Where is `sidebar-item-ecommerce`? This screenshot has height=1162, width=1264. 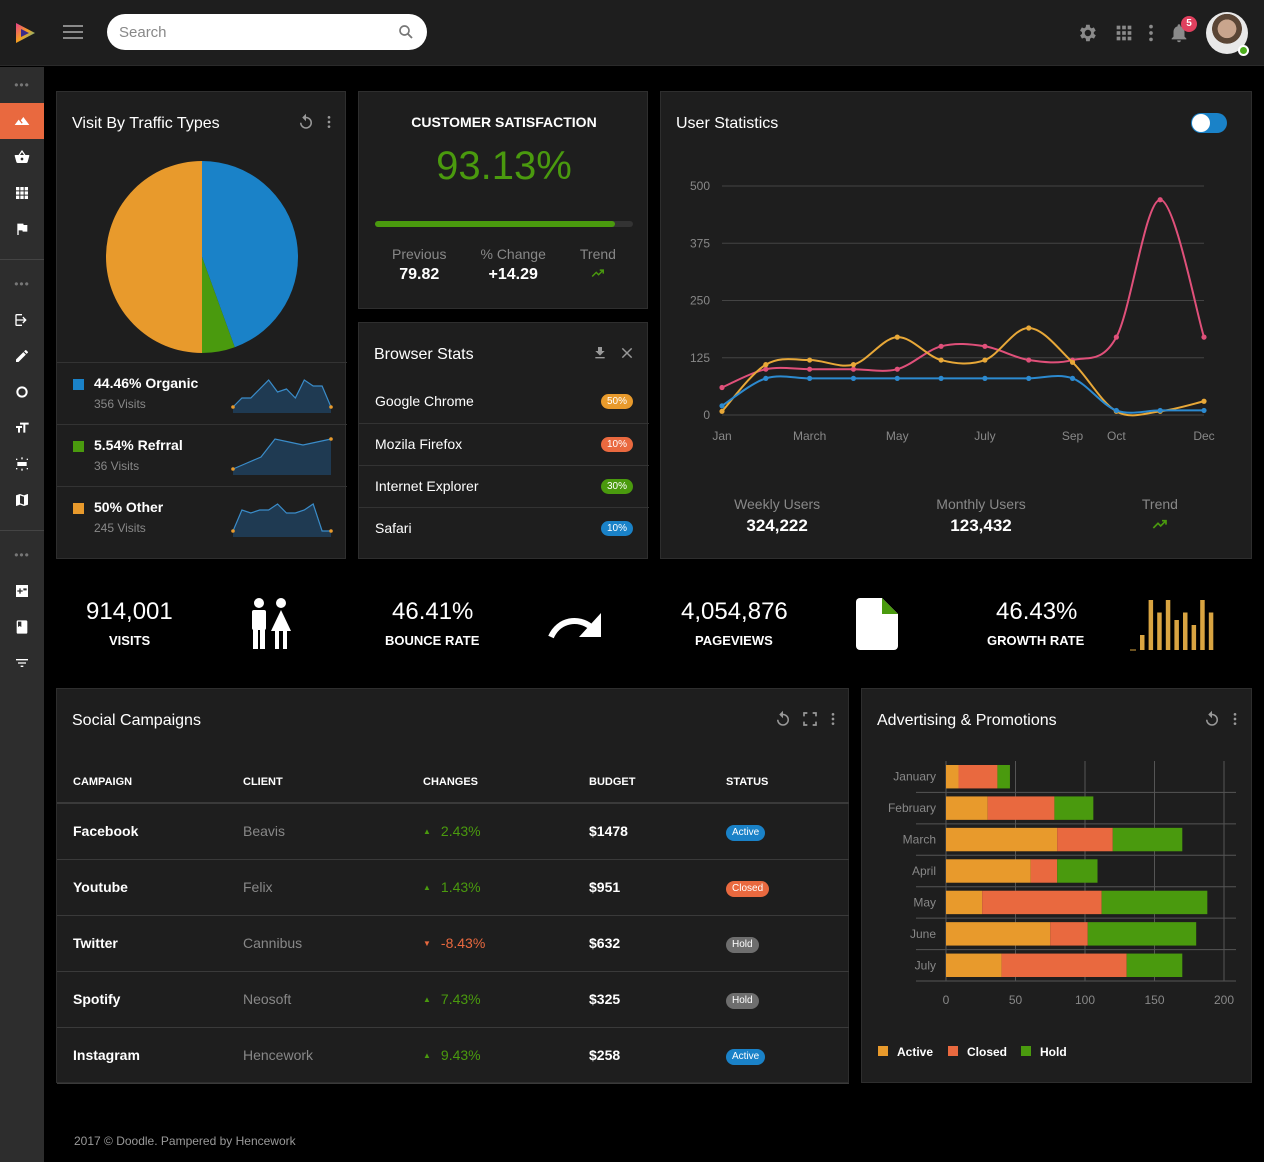
sidebar-item-ecommerce is located at coordinates (22, 157).